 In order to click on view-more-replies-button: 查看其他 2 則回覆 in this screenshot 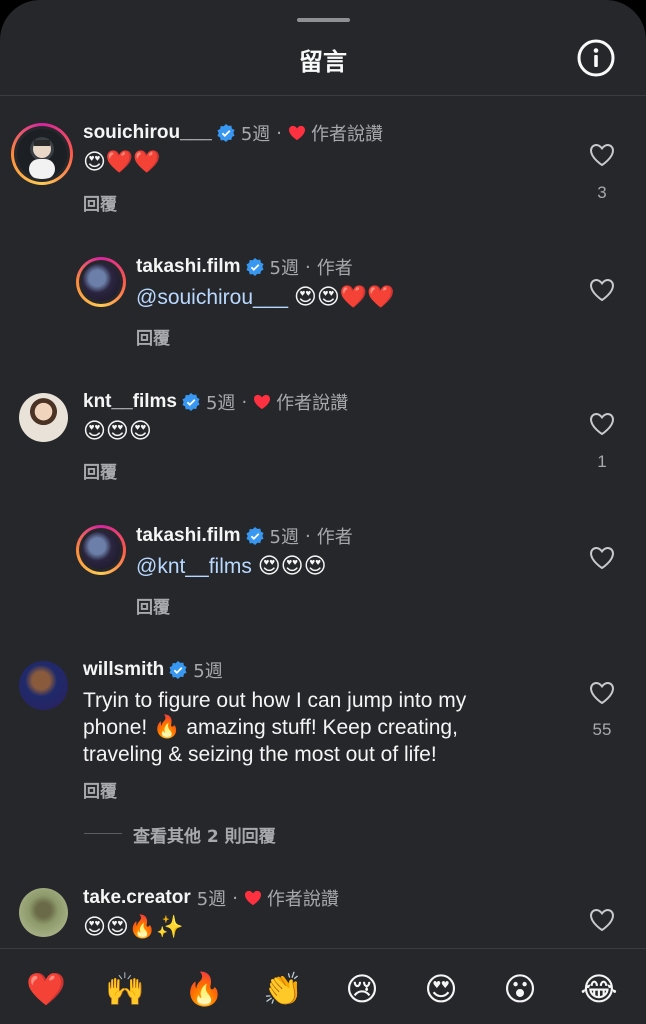, I will do `click(204, 834)`.